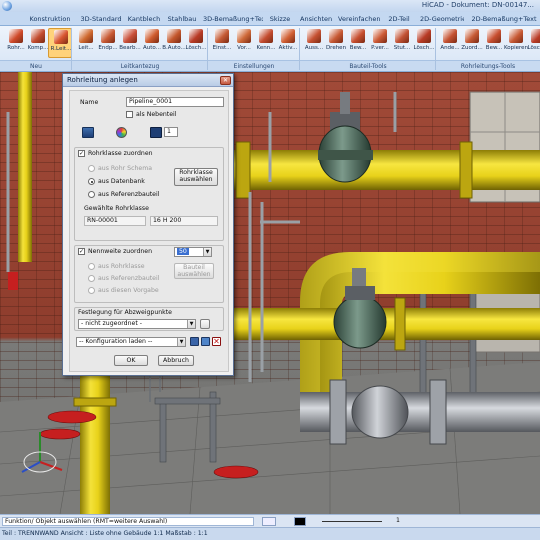 The height and width of the screenshot is (540, 540). What do you see at coordinates (254, 65) in the screenshot?
I see `ribbon-group-label: Einstellungen` at bounding box center [254, 65].